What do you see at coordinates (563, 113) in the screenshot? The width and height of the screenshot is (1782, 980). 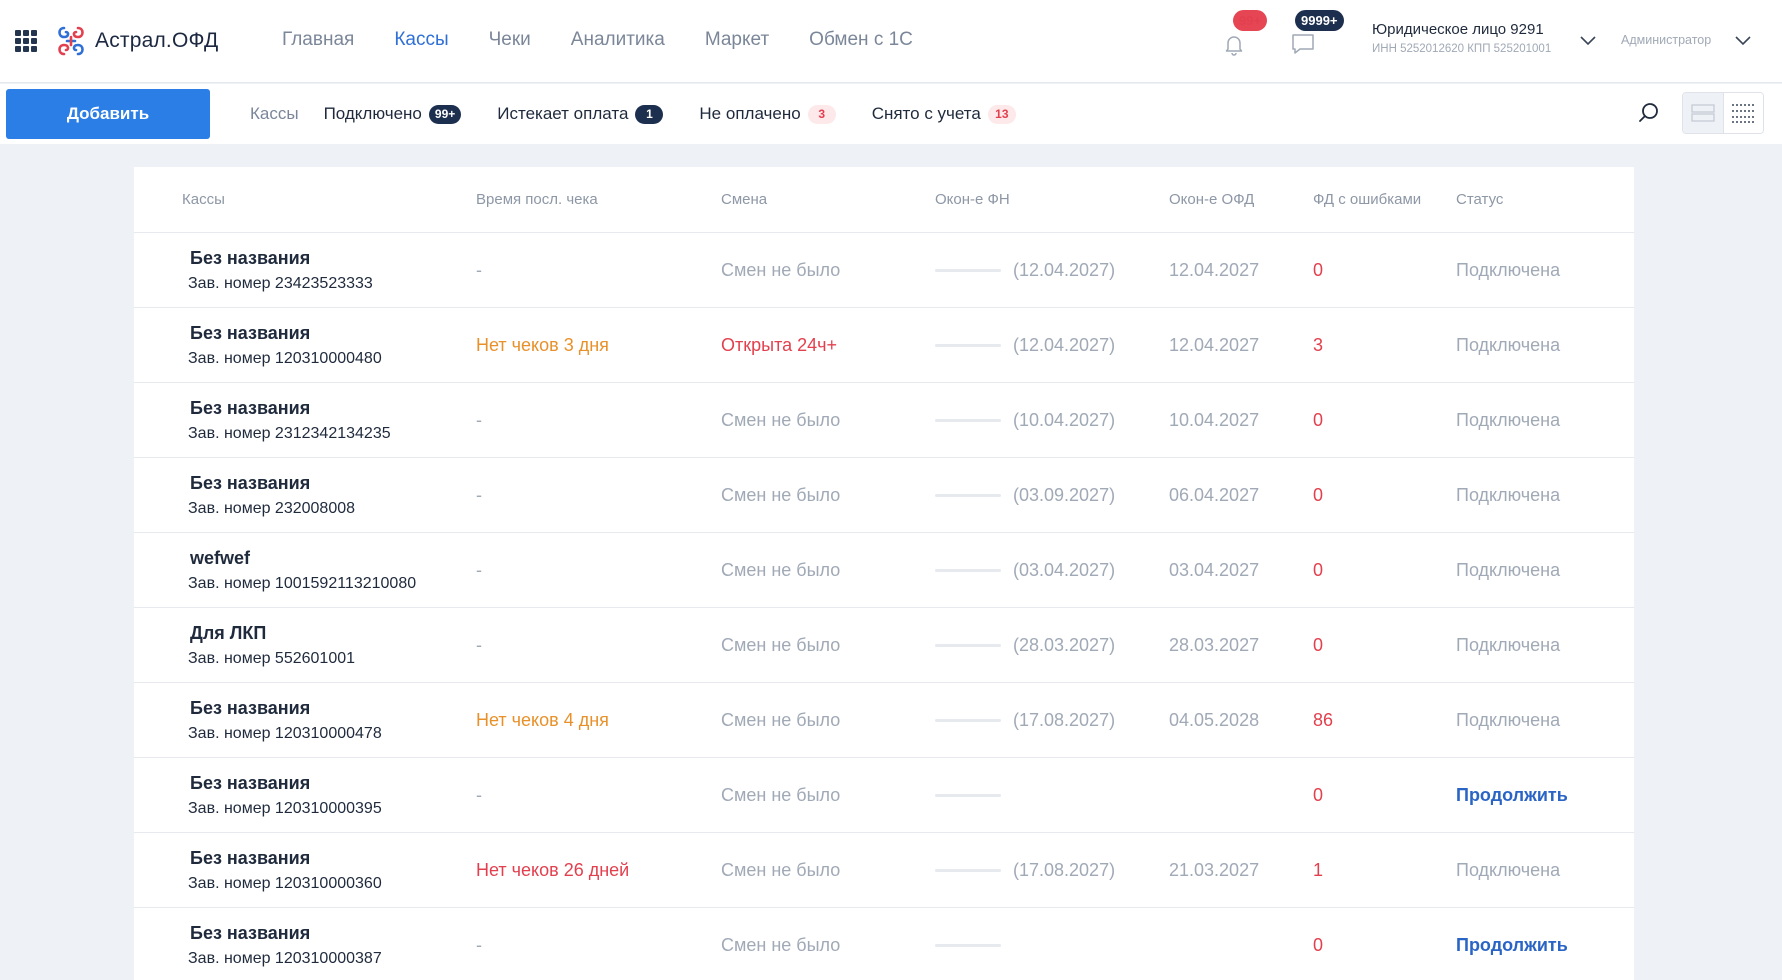 I see `filter-label: Истекает оплата` at bounding box center [563, 113].